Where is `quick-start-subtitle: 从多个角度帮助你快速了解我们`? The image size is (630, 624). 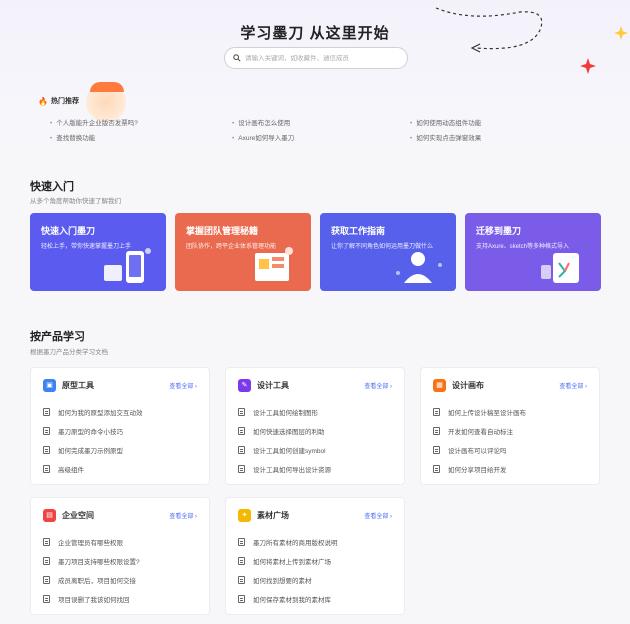 quick-start-subtitle: 从多个角度帮助你快速了解我们 is located at coordinates (75, 201).